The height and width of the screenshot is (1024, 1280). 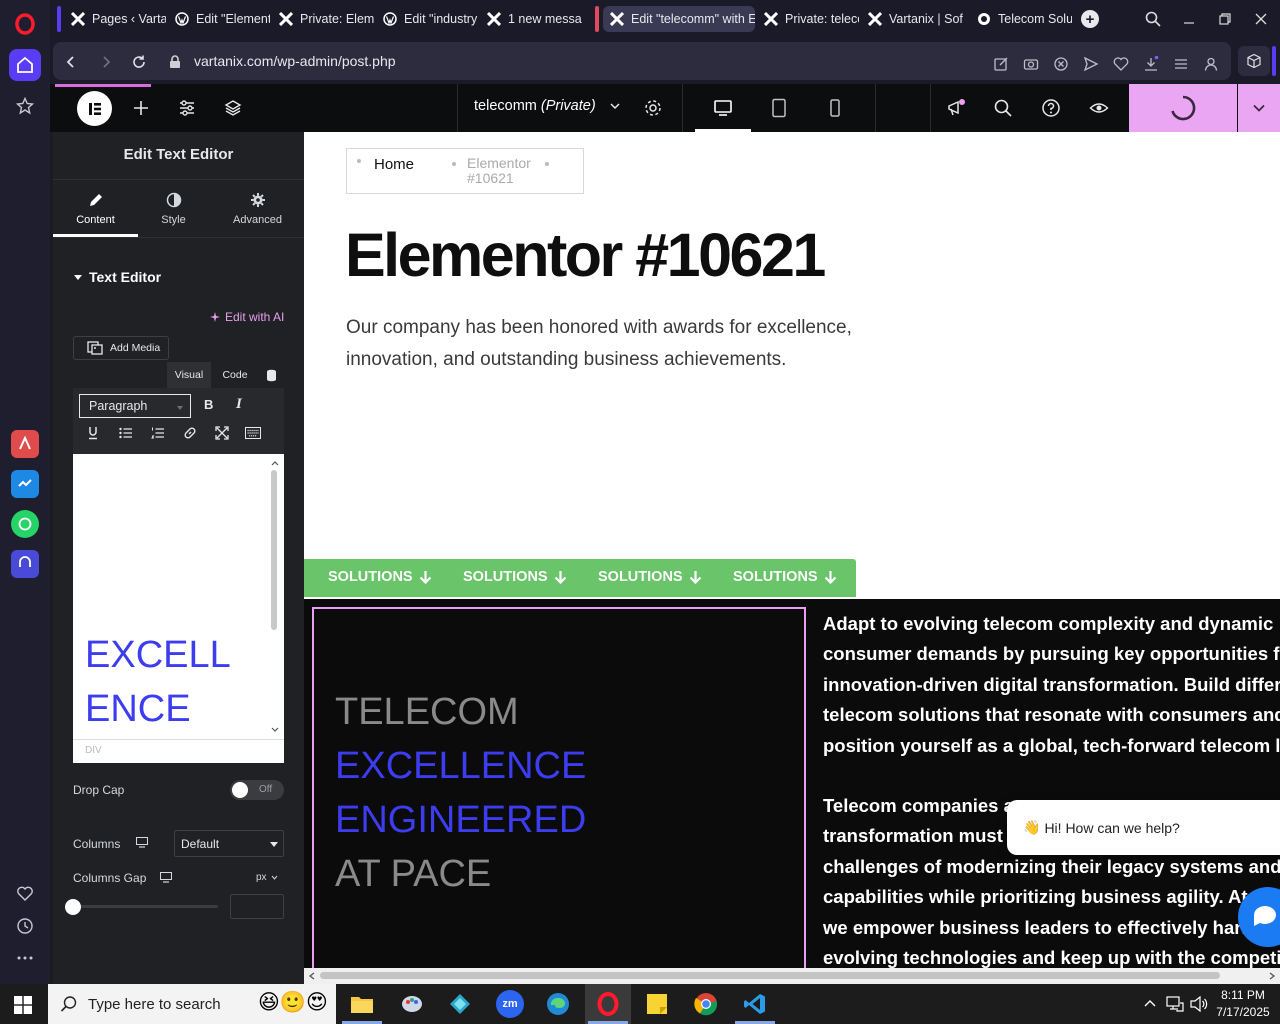 I want to click on send-icon, so click(x=1091, y=64).